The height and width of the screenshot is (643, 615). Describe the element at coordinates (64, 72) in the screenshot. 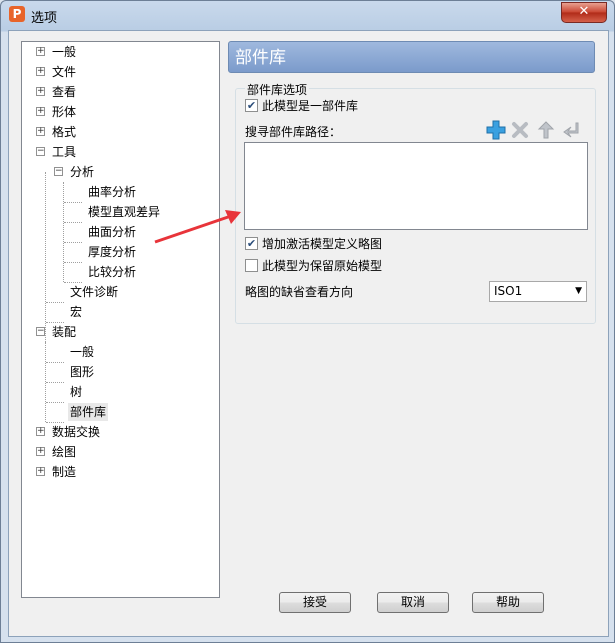

I see `tree-item-label: 文件` at that location.